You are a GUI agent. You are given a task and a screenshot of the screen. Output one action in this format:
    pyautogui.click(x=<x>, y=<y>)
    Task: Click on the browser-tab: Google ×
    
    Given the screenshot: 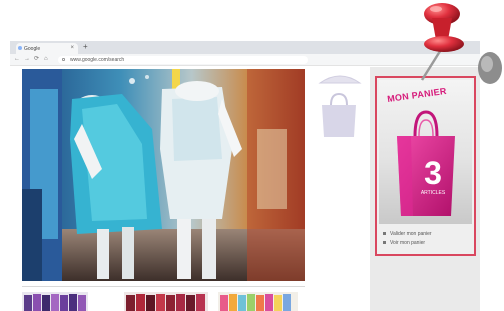 What is the action you would take?
    pyautogui.click(x=47, y=48)
    